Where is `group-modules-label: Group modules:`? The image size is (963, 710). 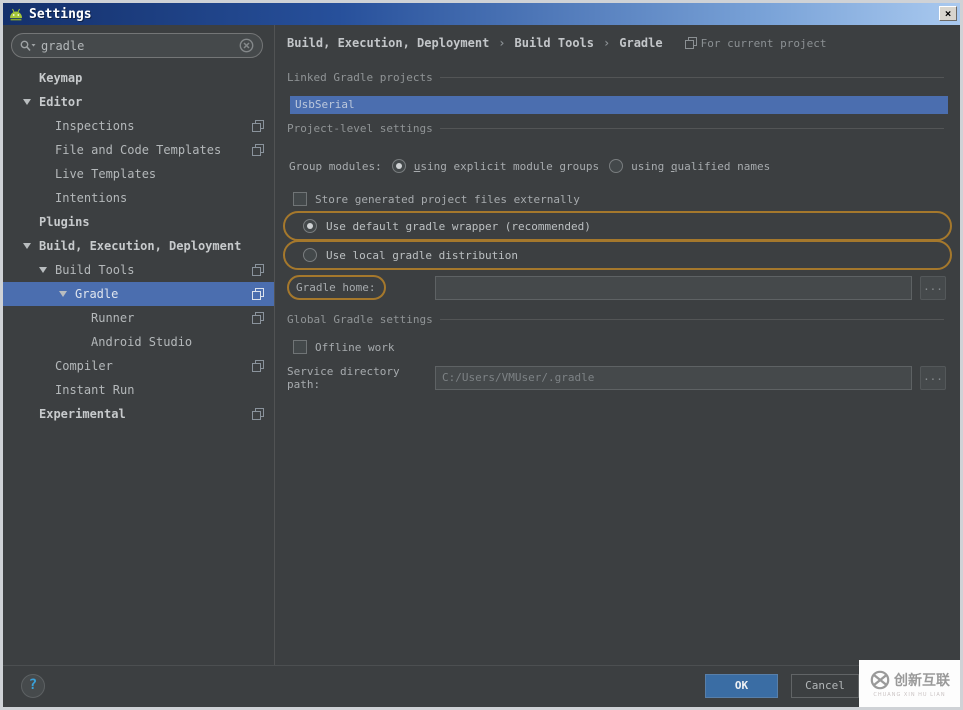 group-modules-label: Group modules: is located at coordinates (335, 166).